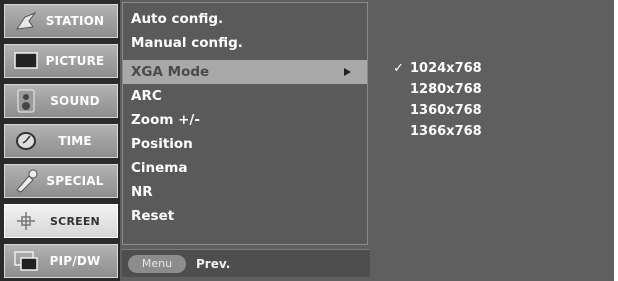 This screenshot has width=618, height=281. What do you see at coordinates (26, 61) in the screenshot?
I see `monitor-icon` at bounding box center [26, 61].